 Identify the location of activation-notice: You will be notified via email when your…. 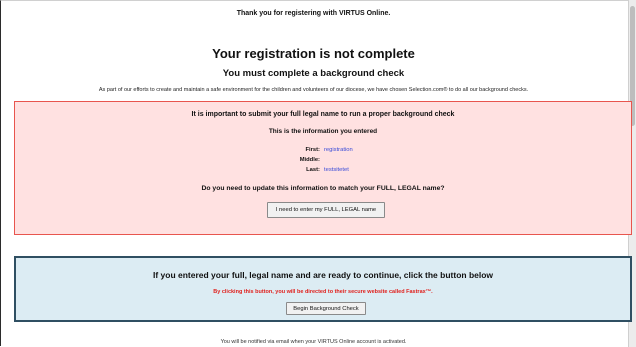
(313, 342).